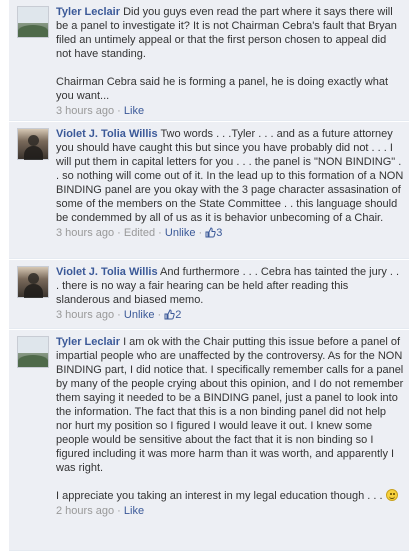 Image resolution: width=418 pixels, height=551 pixels. I want to click on edited-label: Edited, so click(139, 233).